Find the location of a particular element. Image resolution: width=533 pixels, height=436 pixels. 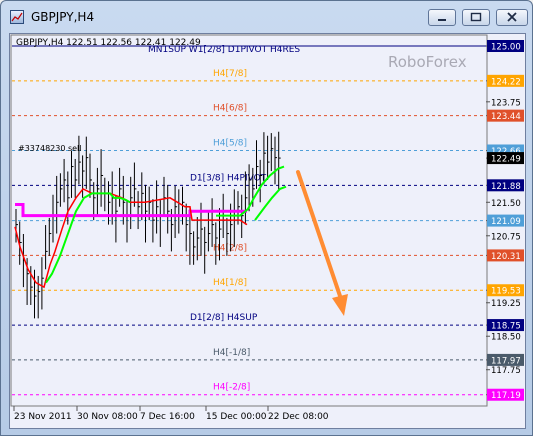

chart-icon is located at coordinates (17, 17).